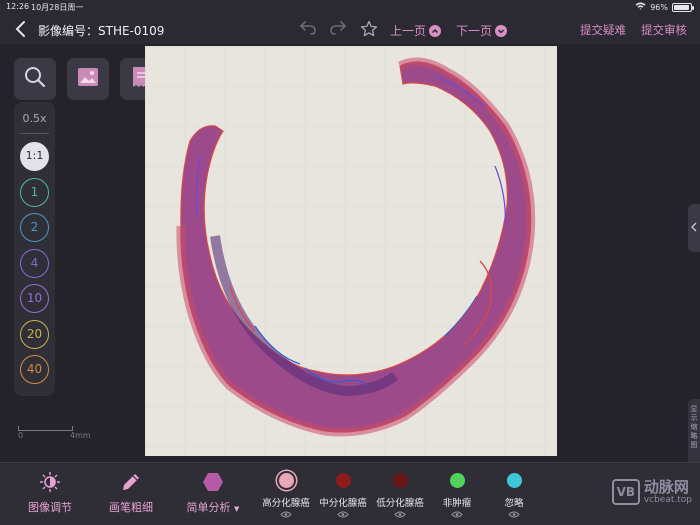 This screenshot has width=700, height=525. I want to click on watermark-text: 动脉网, so click(666, 487).